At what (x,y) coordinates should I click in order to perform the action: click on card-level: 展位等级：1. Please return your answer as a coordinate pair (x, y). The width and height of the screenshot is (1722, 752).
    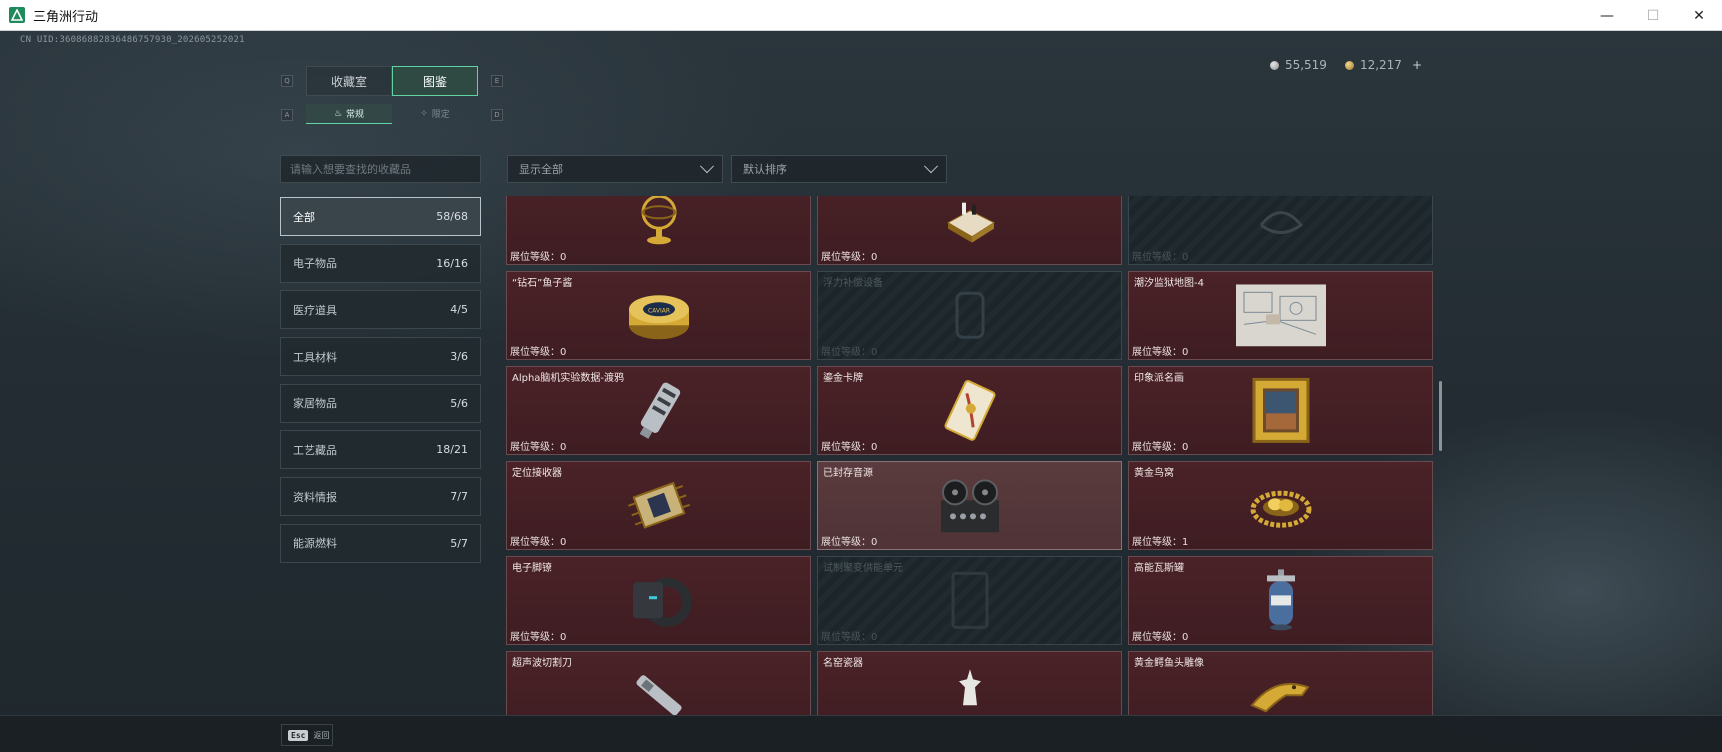
    Looking at the image, I should click on (1160, 540).